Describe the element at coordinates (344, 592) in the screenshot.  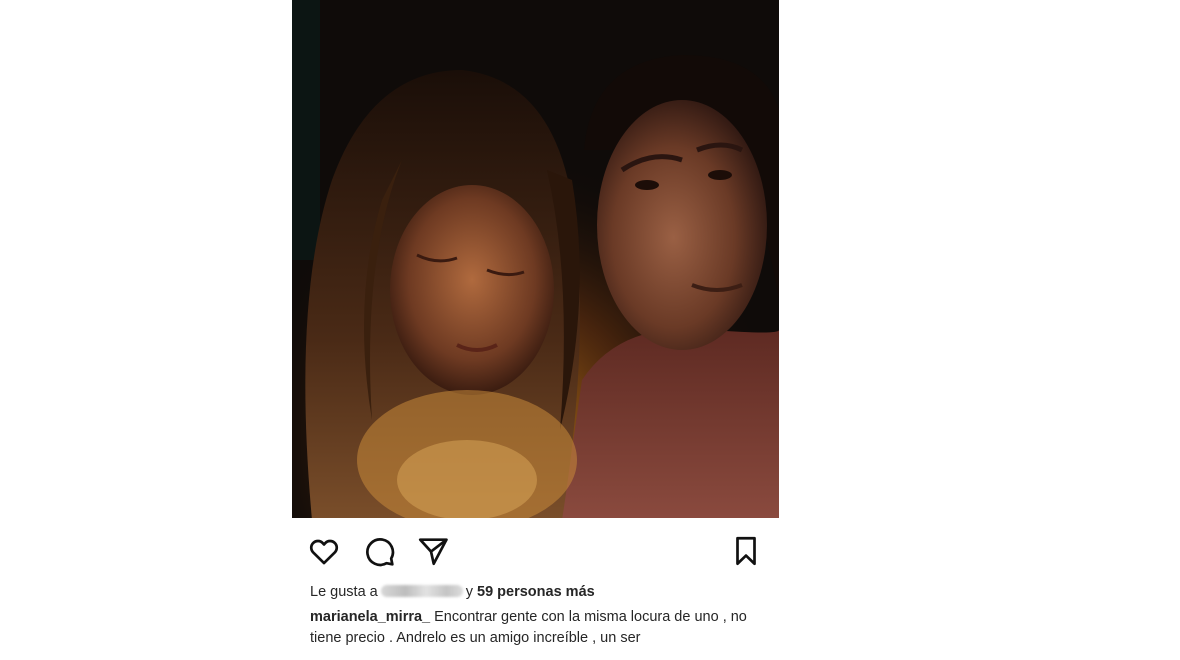
I see `likes-prefix: Le gusta a` at that location.